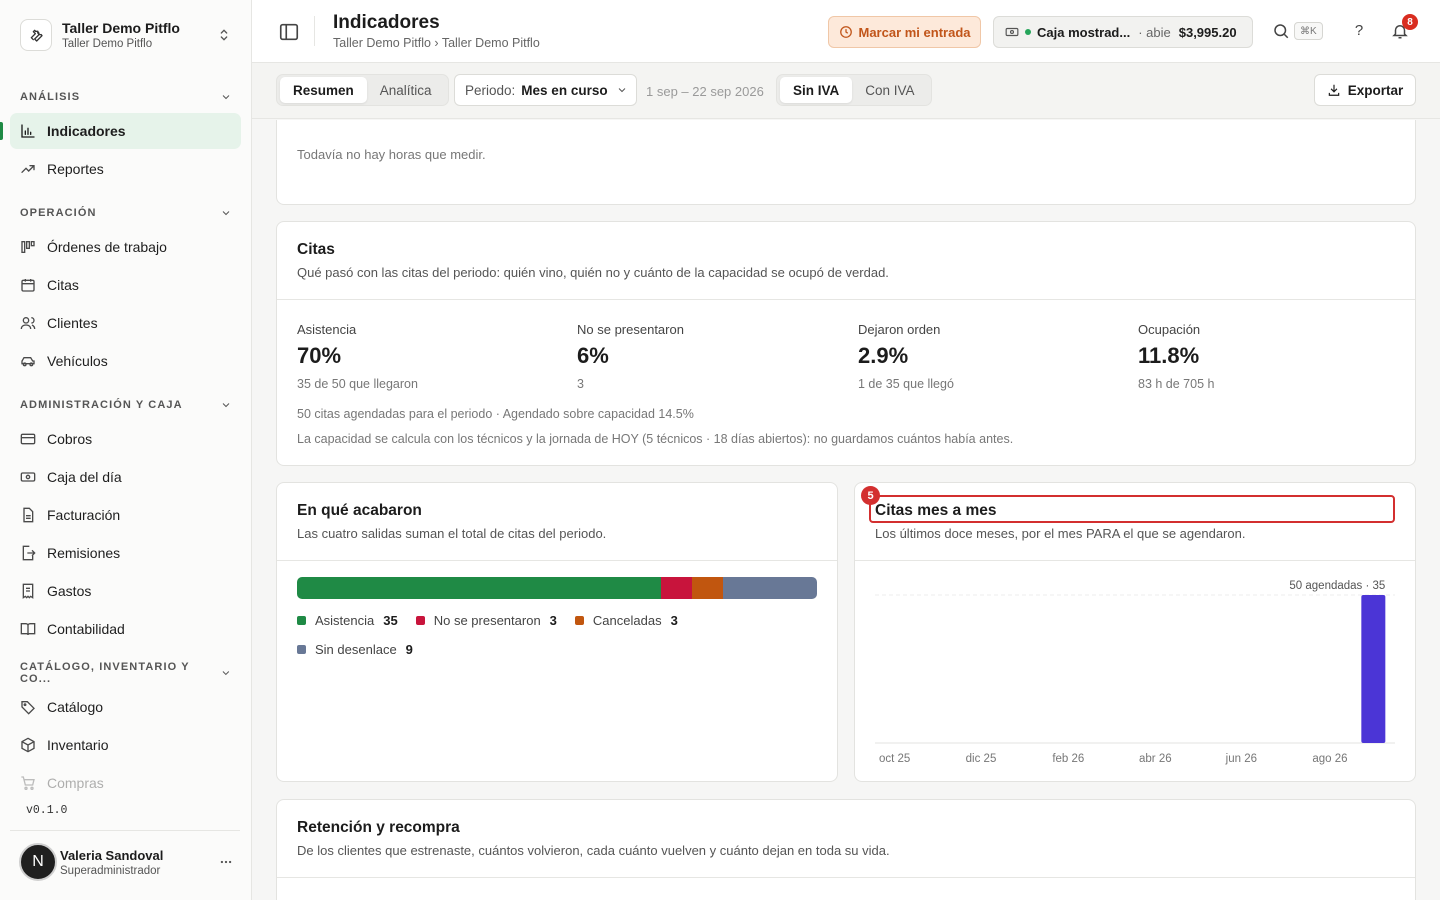 The image size is (1440, 900). I want to click on sidebar-item-indicadores: Indicadores, so click(125, 131).